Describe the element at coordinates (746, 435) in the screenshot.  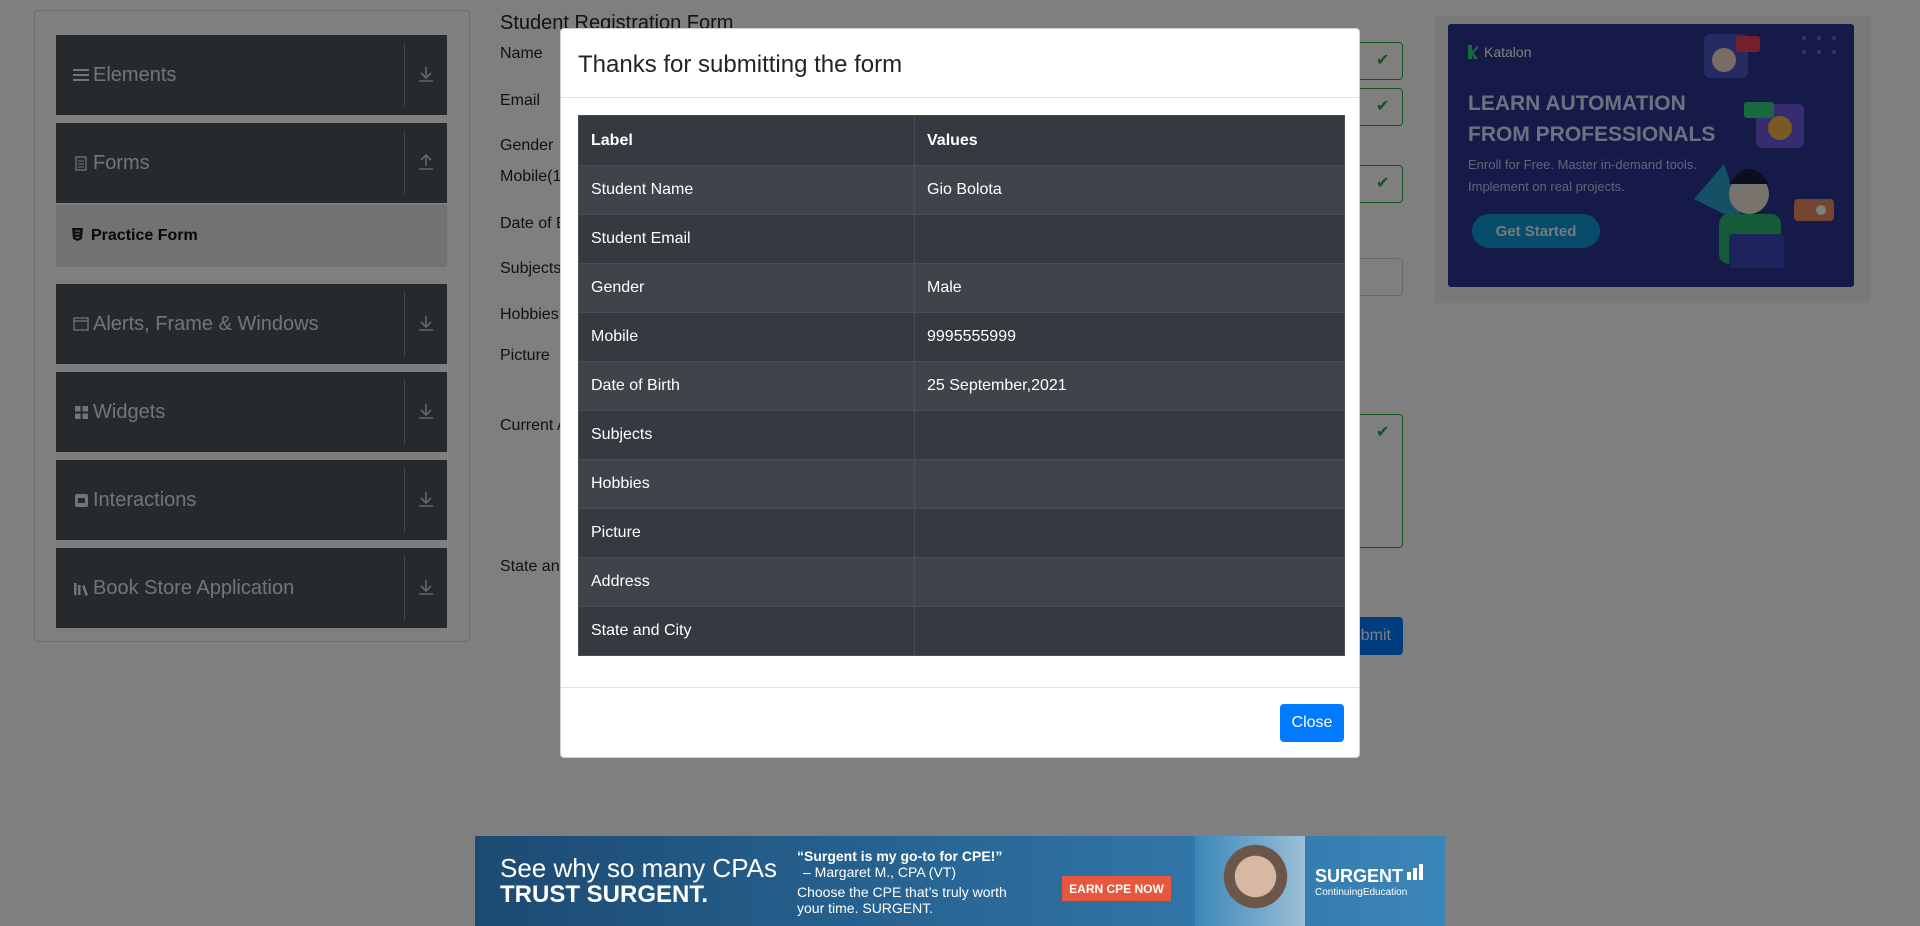
I see `row-label: Subjects` at that location.